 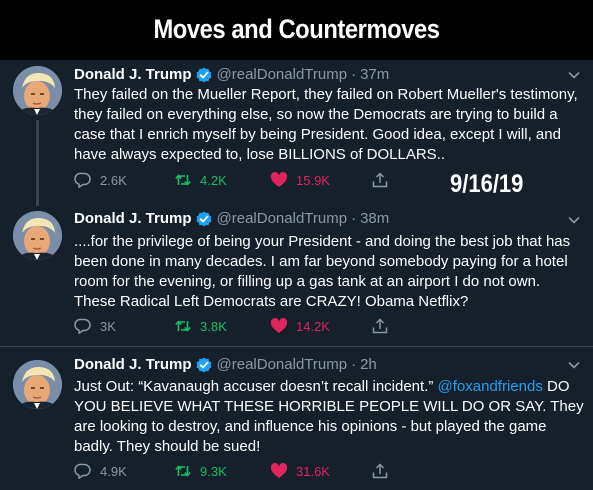 What do you see at coordinates (113, 180) in the screenshot?
I see `reply-count: 2.6K` at bounding box center [113, 180].